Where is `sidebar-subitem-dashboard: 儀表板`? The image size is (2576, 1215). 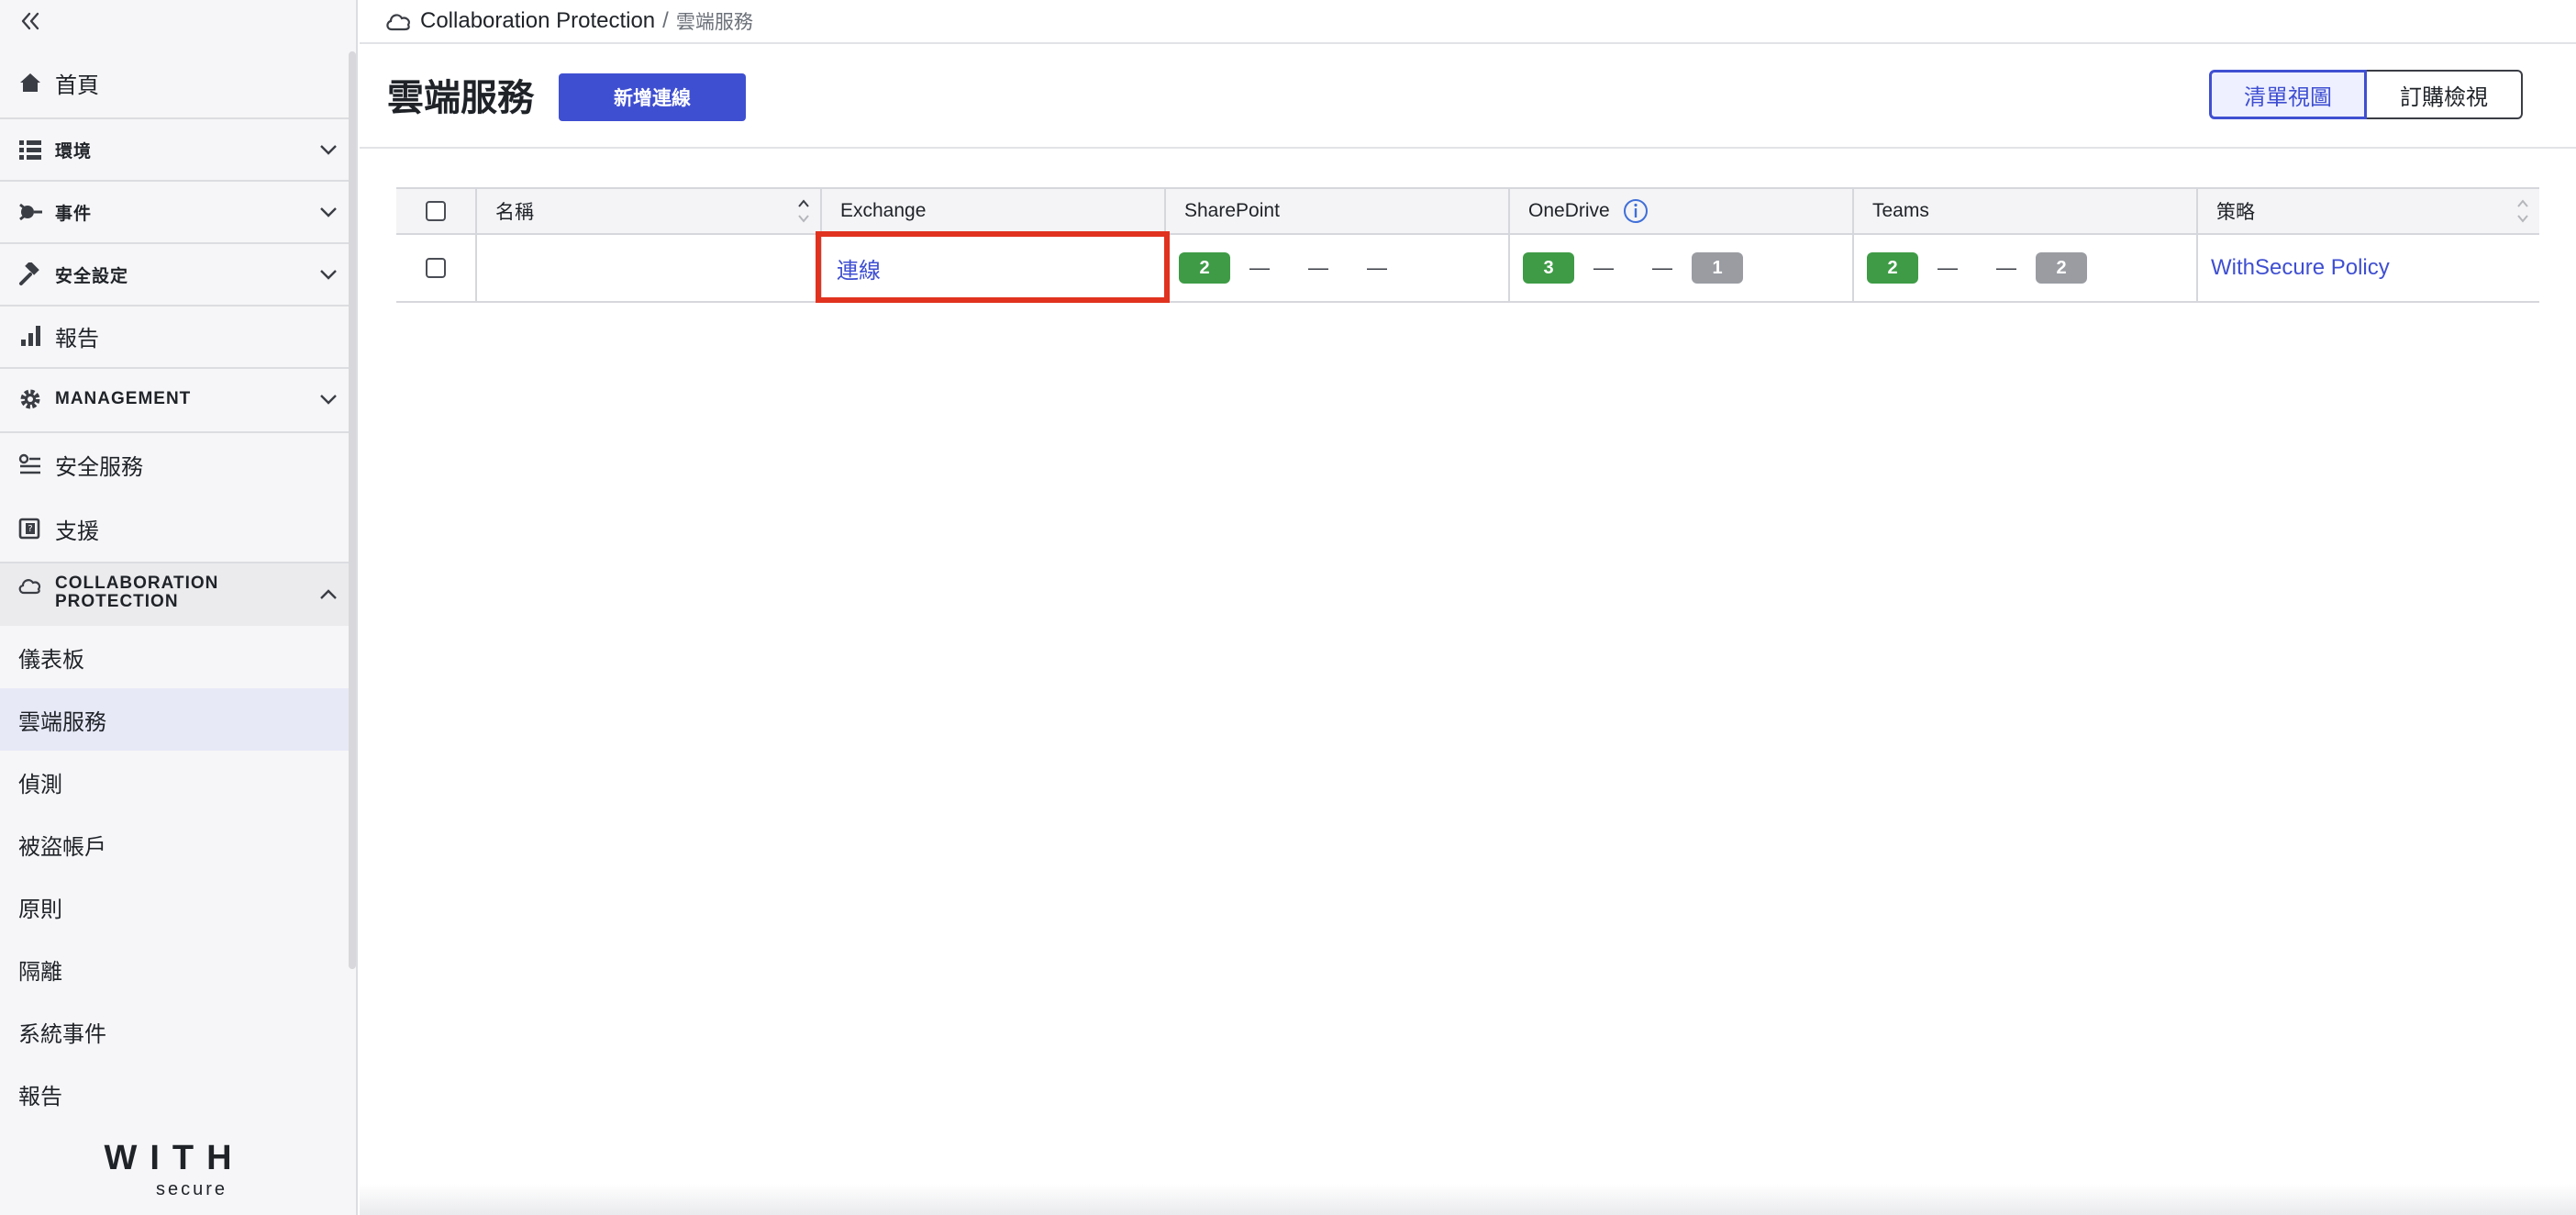
sidebar-subitem-dashboard: 儀表板 is located at coordinates (174, 657).